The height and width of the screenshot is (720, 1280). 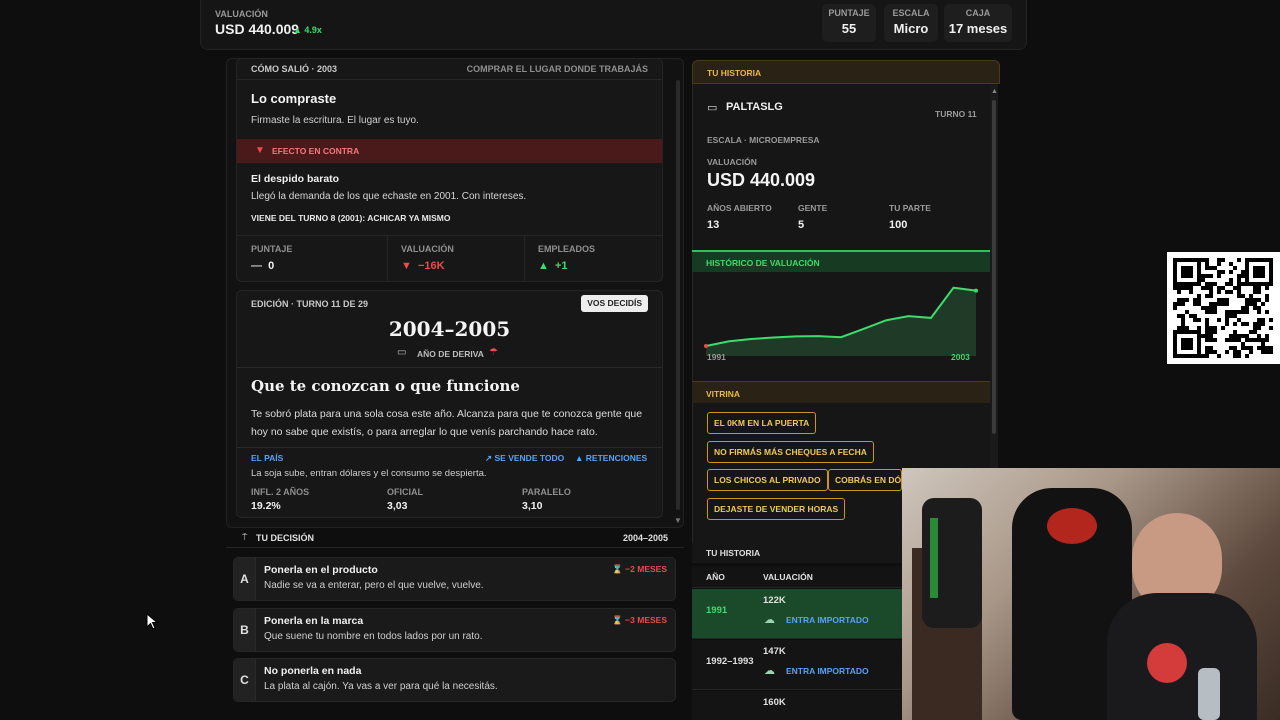 I want to click on outcome-header: CÓMO SALIÓ · 2003, so click(x=294, y=69).